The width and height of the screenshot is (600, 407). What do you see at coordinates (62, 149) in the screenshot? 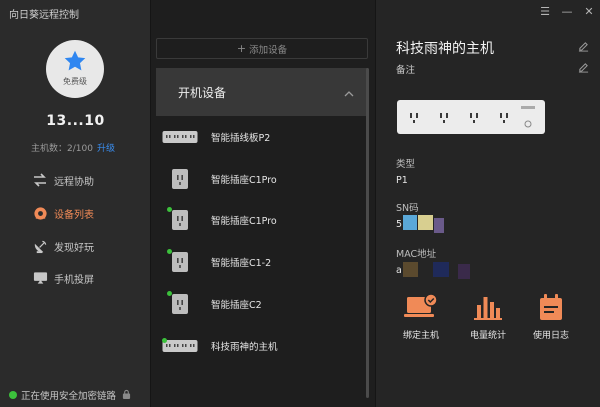
I see `host-count-text: 主机数：2/100` at bounding box center [62, 149].